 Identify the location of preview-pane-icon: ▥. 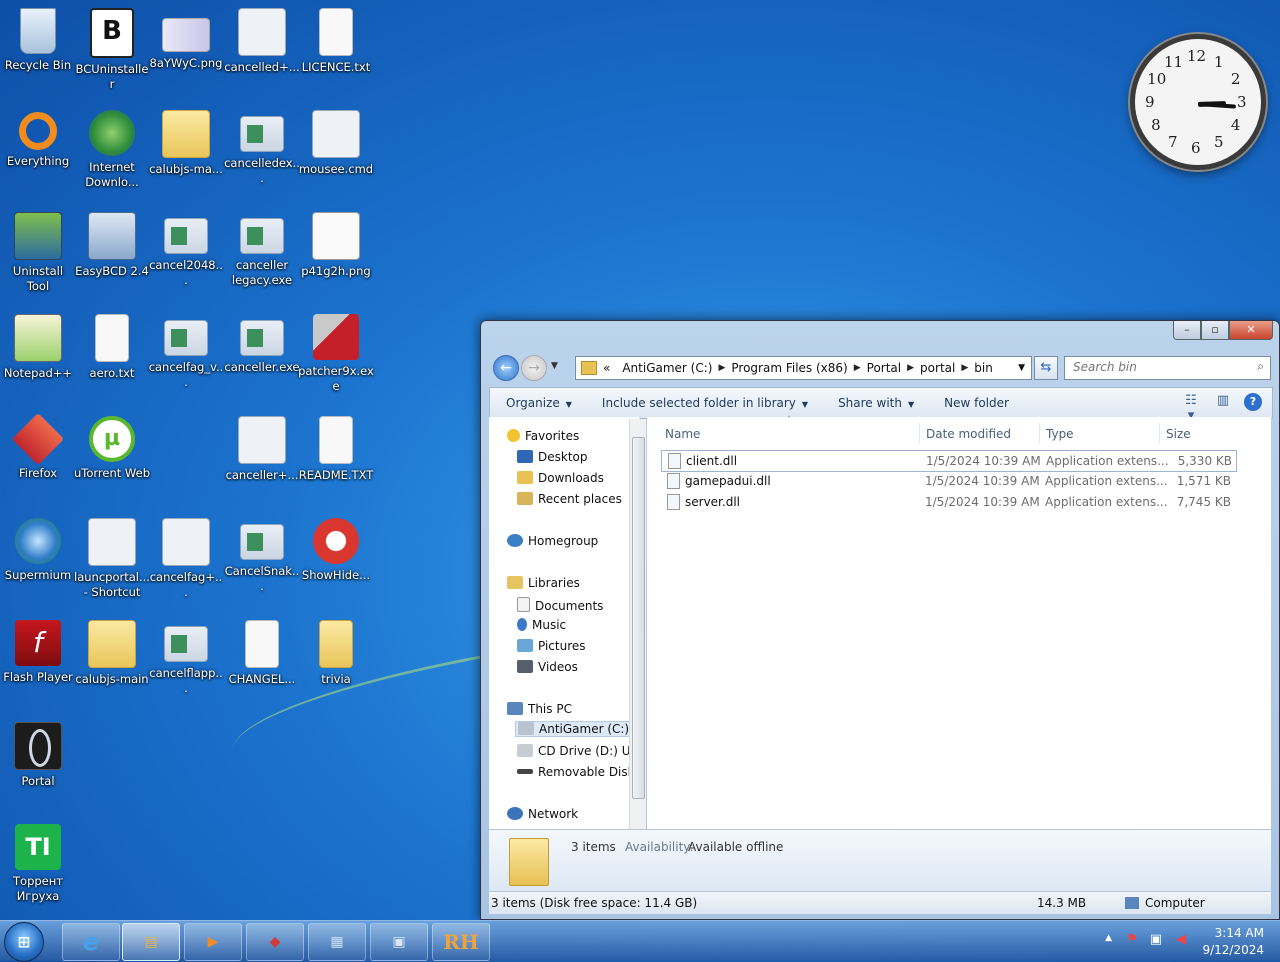
(1223, 402).